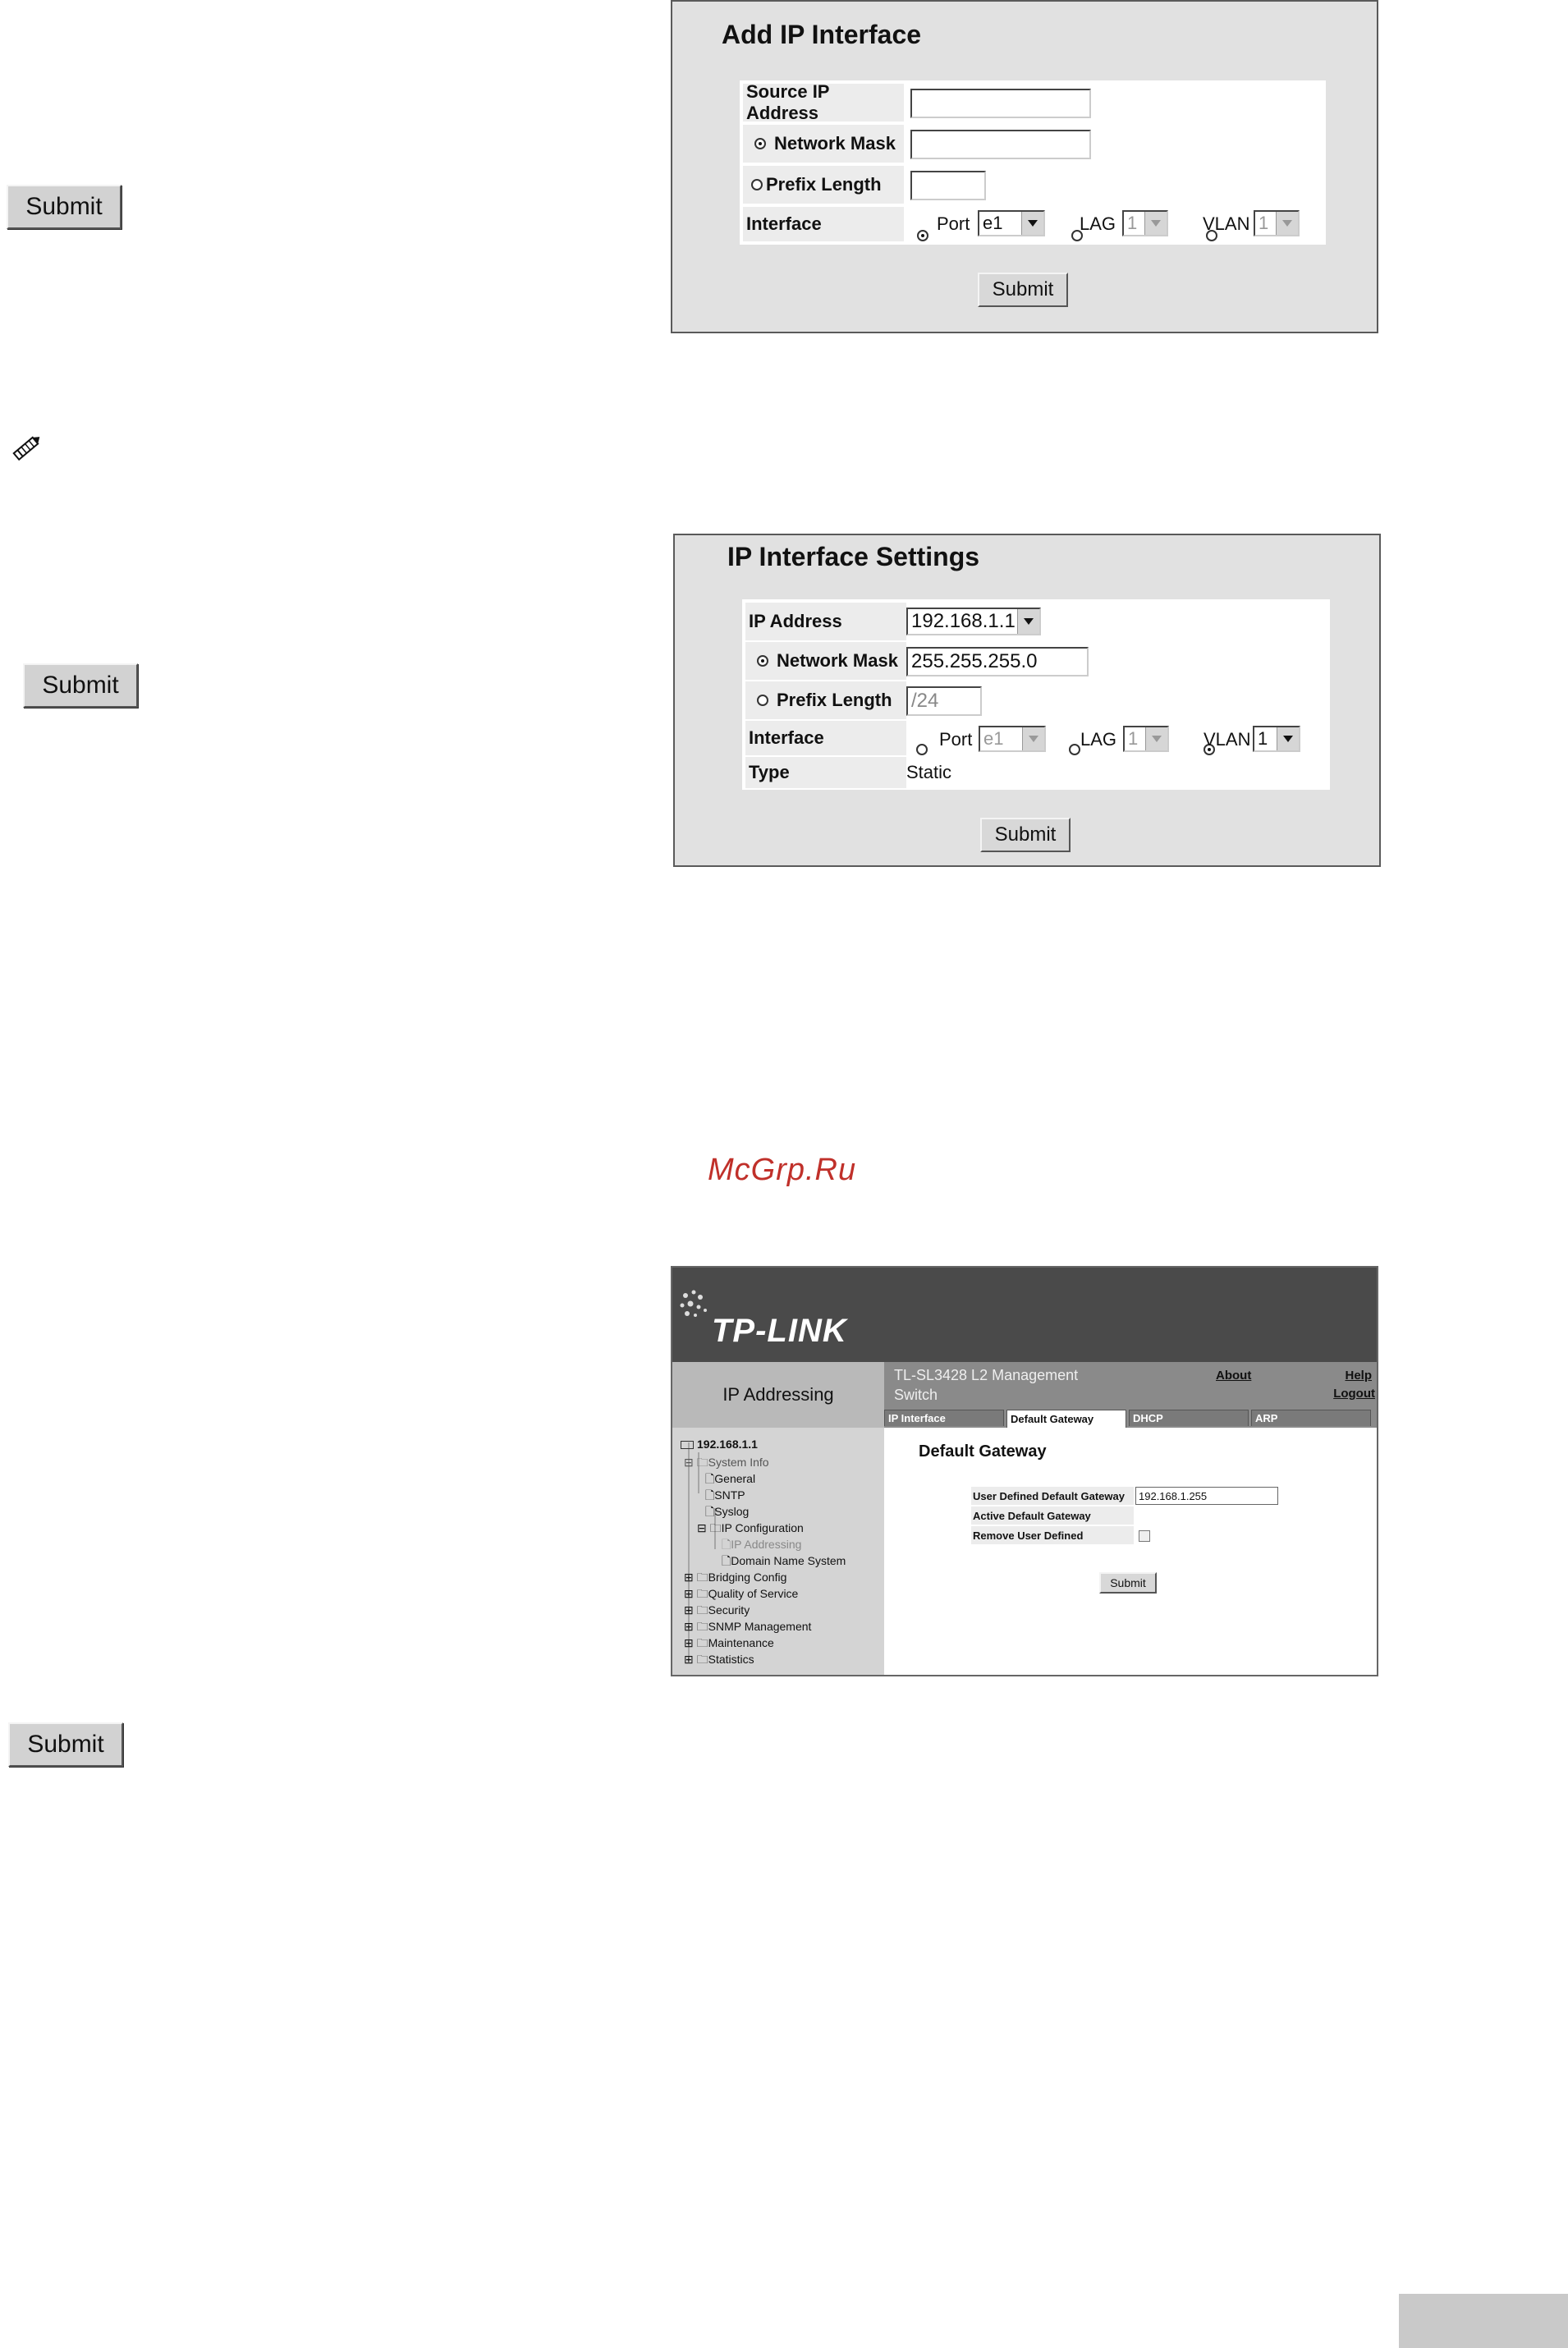 The image size is (1568, 2348). I want to click on ip-address-value: 192.168.1.1, so click(963, 621).